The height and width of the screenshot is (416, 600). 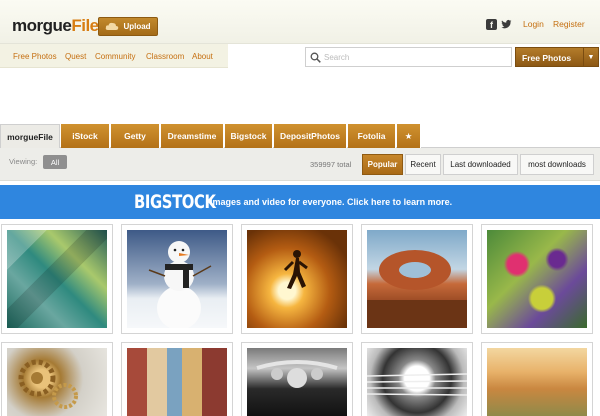 What do you see at coordinates (423, 164) in the screenshot?
I see `sort-recent-button: Recent` at bounding box center [423, 164].